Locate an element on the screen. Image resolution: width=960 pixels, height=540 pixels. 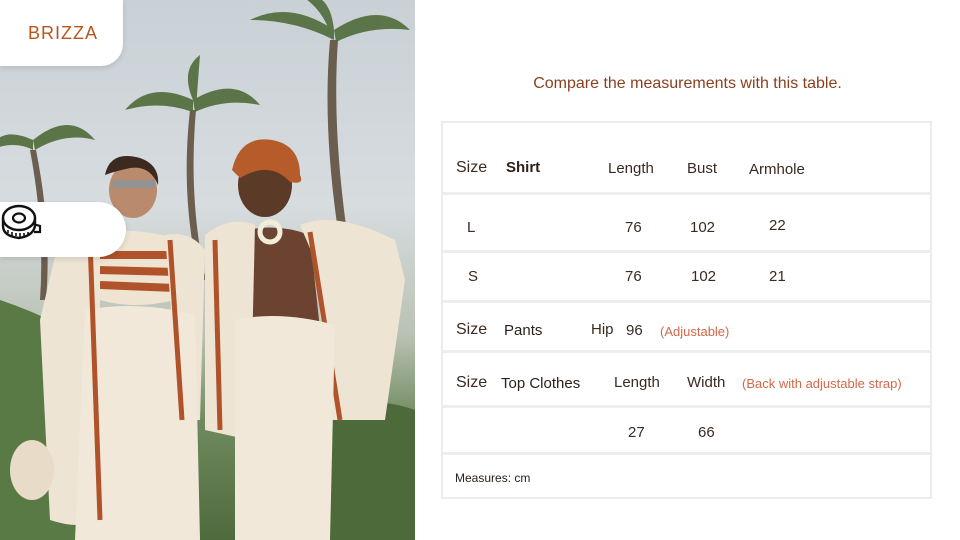
footer-row: Measures: cm is located at coordinates (686, 477).